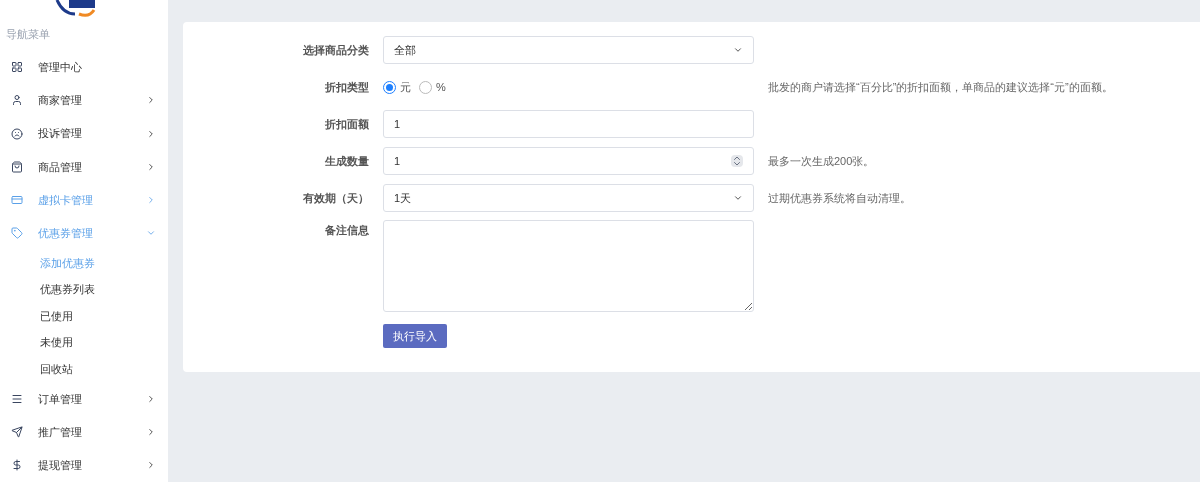  I want to click on submenu-item: 已使用, so click(84, 316).